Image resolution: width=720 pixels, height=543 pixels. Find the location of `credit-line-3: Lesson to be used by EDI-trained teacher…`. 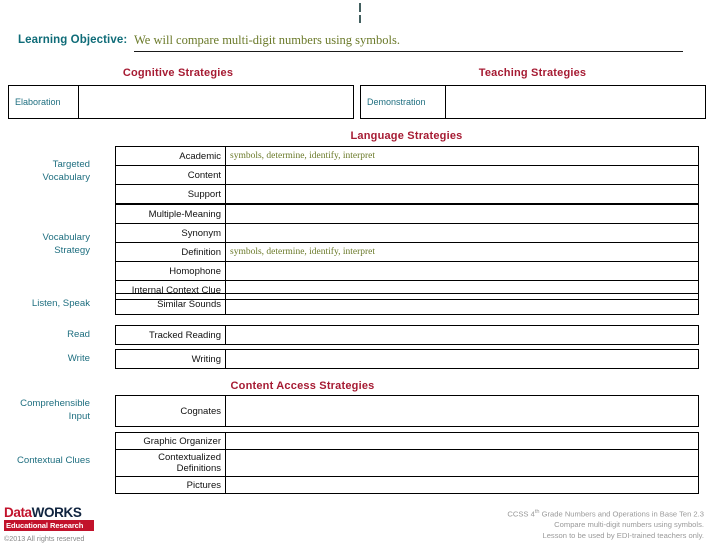

credit-line-3: Lesson to be used by EDI-trained teacher… is located at coordinates (623, 535).